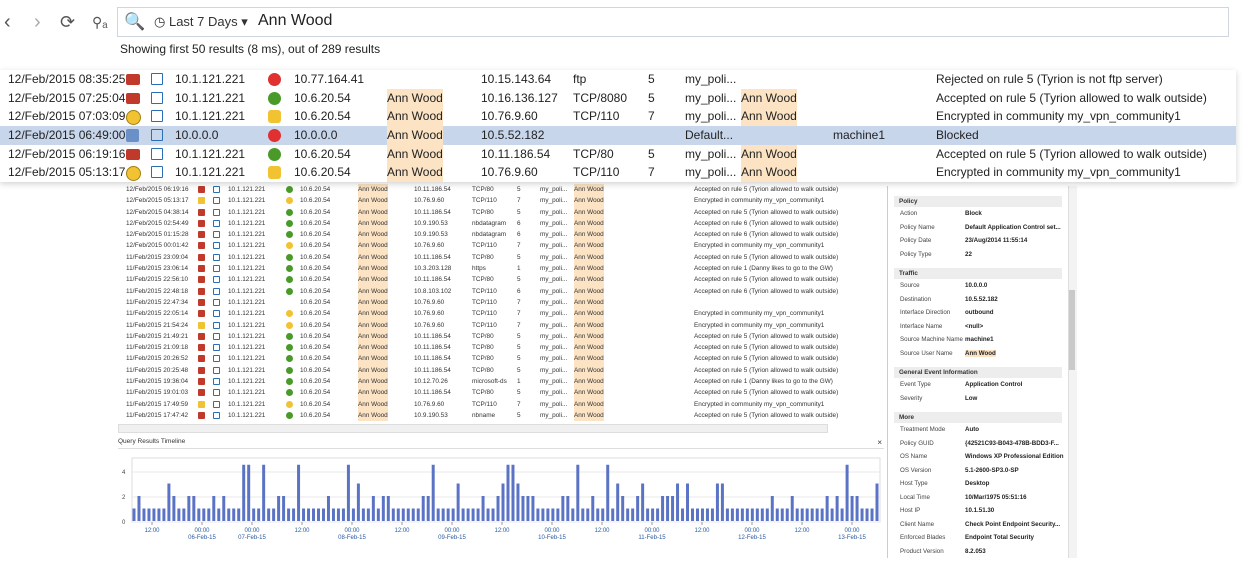  I want to click on details-section-policy: Policy, so click(978, 201).